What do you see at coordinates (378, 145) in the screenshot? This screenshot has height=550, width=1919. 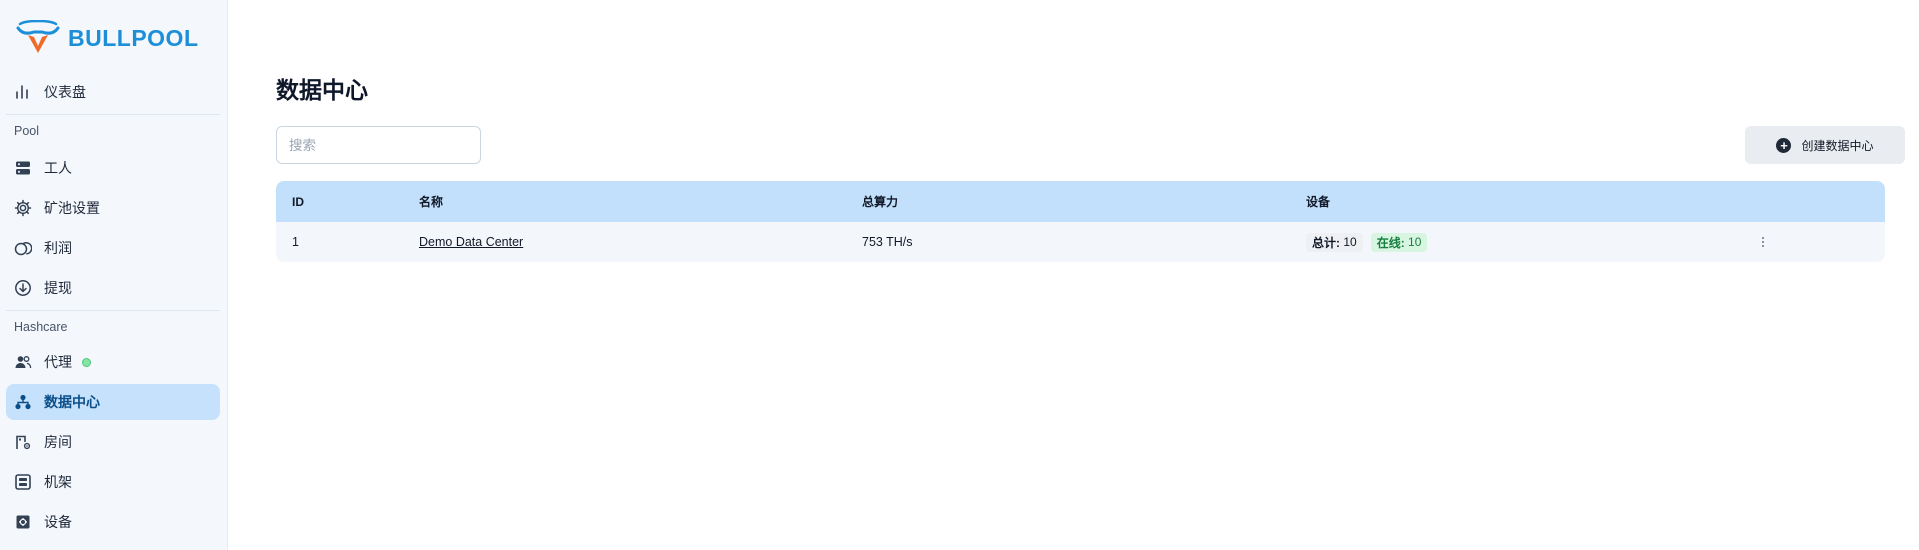 I see `search-input` at bounding box center [378, 145].